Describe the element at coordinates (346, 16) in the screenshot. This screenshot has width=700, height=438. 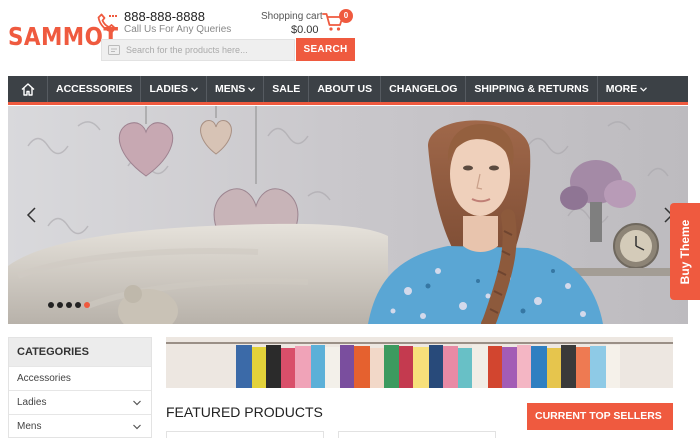
I see `cart-count-badge: 0` at that location.